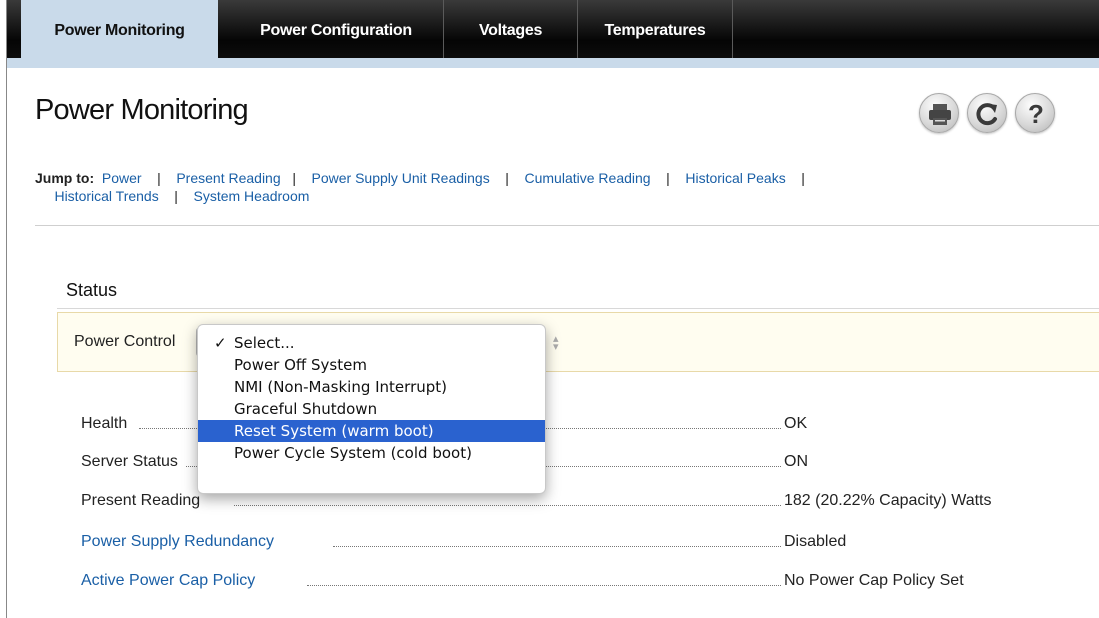  Describe the element at coordinates (251, 196) in the screenshot. I see `jump-link-system-headroom: System Headroom` at that location.